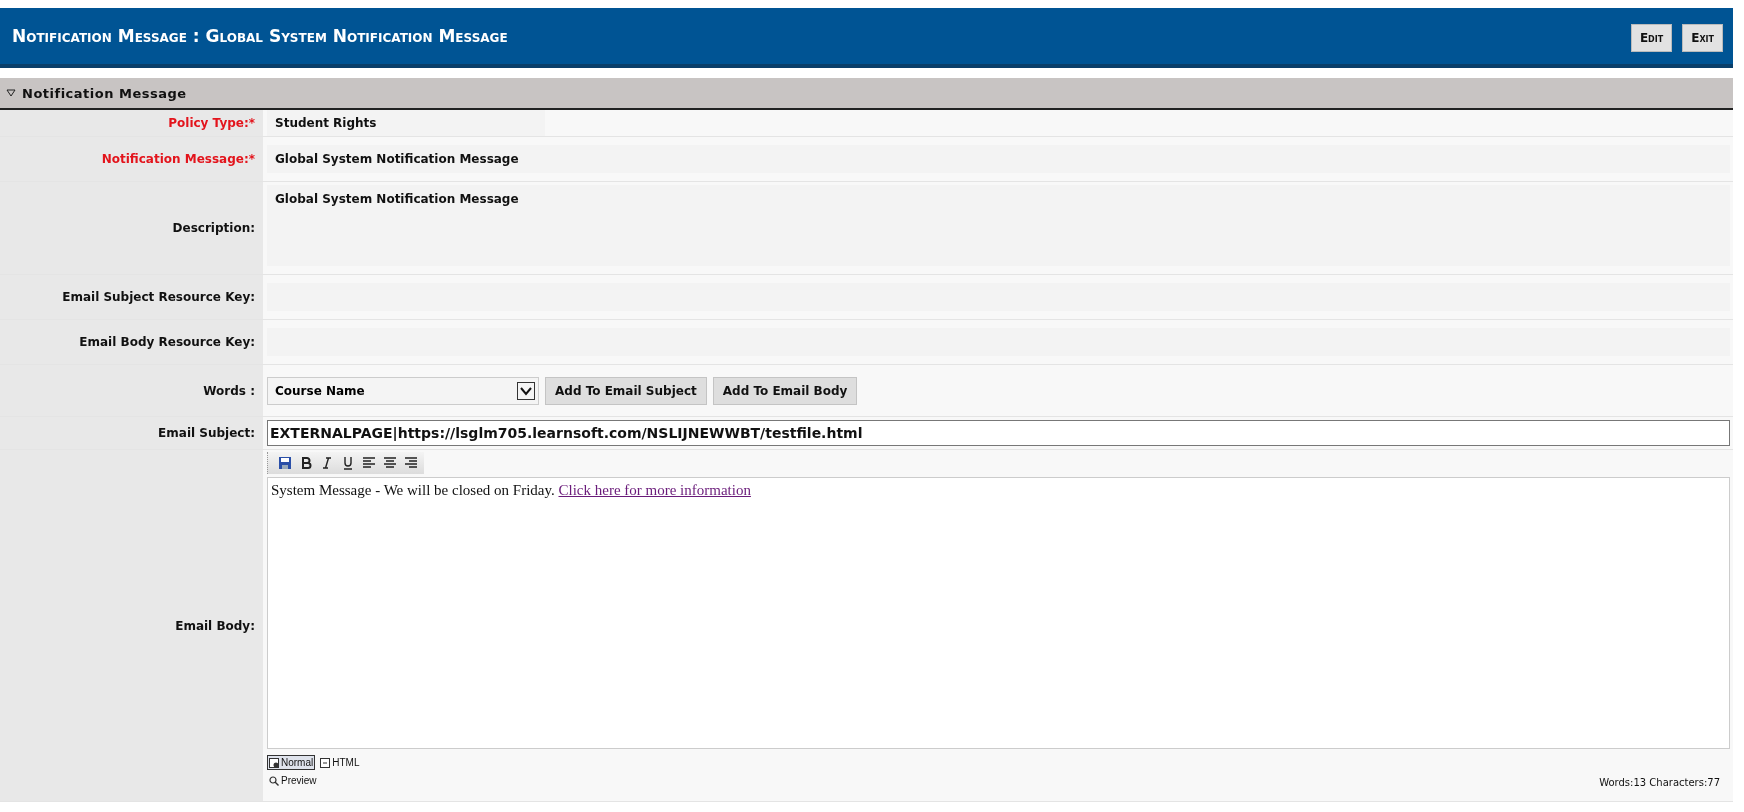 The image size is (1744, 812). Describe the element at coordinates (213, 228) in the screenshot. I see `field-label: Description:` at that location.